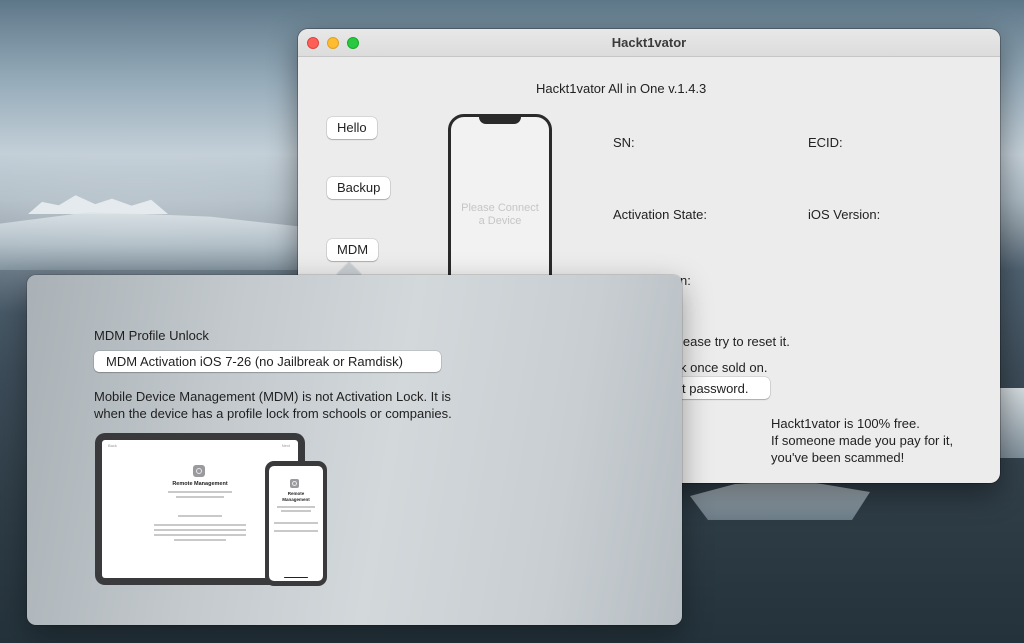 This screenshot has width=1024, height=643. I want to click on ecid-label: ECID:, so click(825, 142).